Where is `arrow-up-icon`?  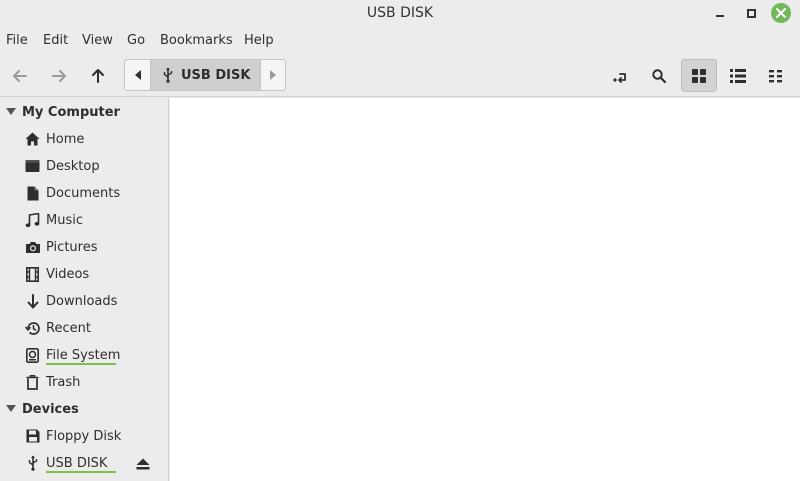
arrow-up-icon is located at coordinates (98, 75).